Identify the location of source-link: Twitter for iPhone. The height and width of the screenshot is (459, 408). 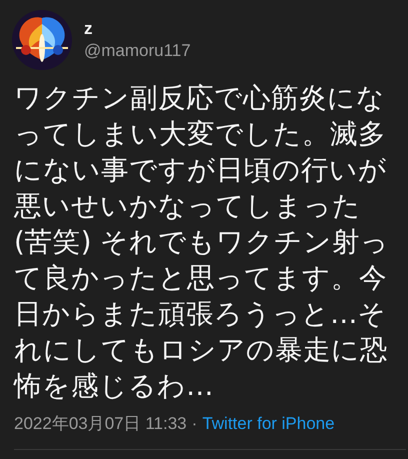
(268, 424).